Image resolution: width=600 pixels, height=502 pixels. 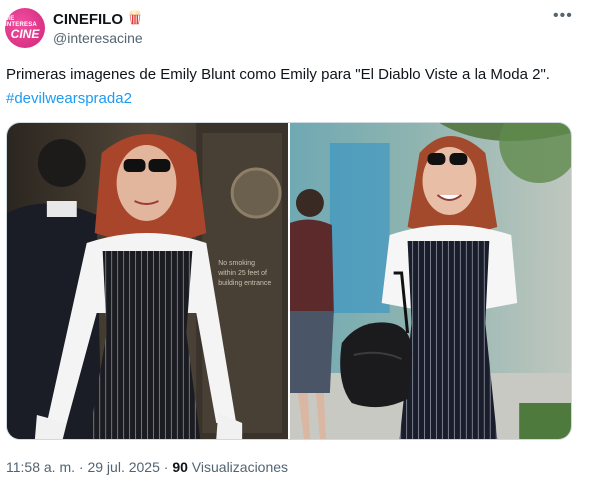 What do you see at coordinates (25, 34) in the screenshot?
I see `avatar-text-main: CINE` at bounding box center [25, 34].